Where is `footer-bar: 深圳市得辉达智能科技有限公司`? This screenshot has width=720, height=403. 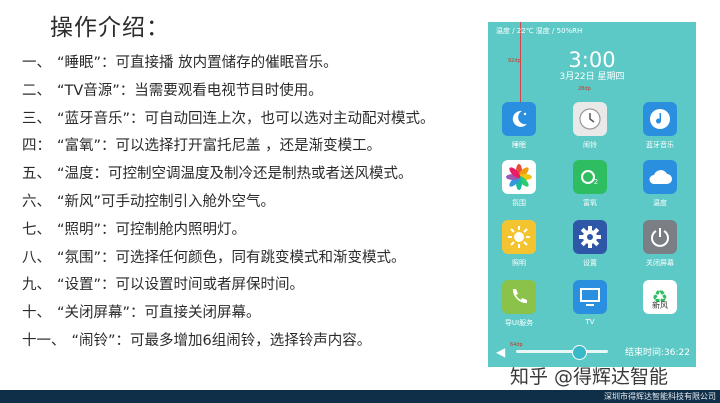 footer-bar: 深圳市得辉达智能科技有限公司 is located at coordinates (360, 396).